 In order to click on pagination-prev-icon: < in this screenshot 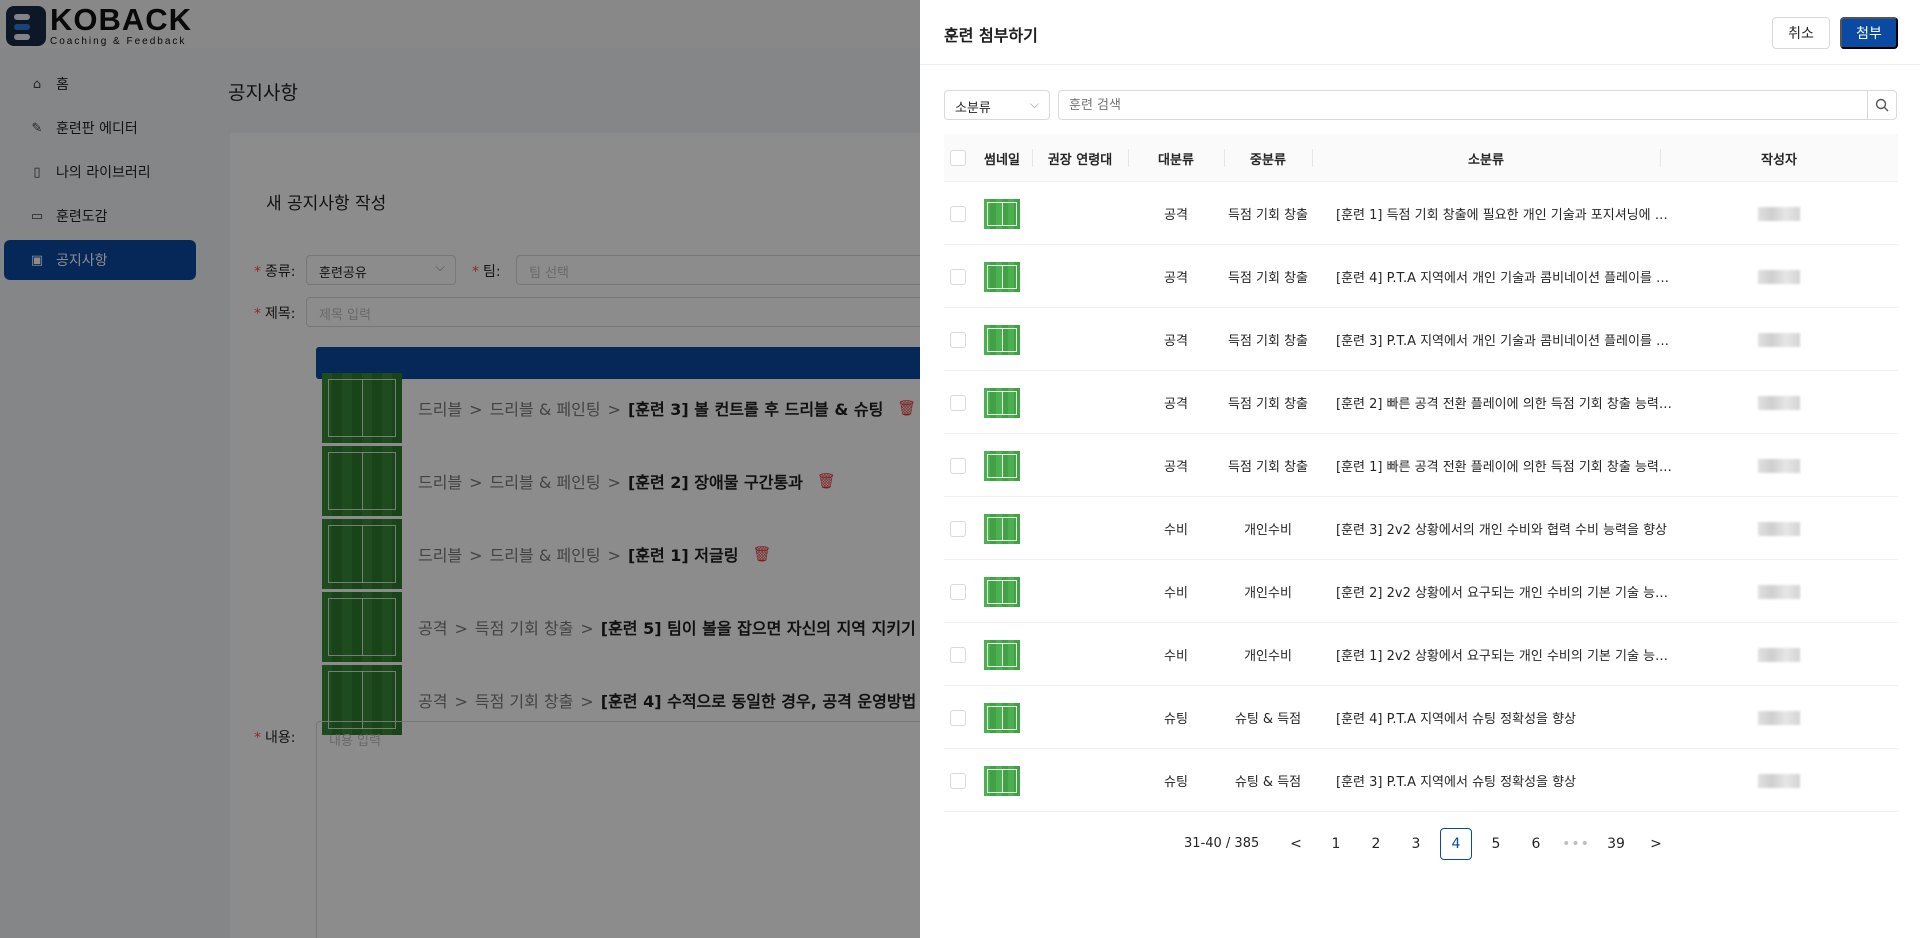, I will do `click(1296, 844)`.